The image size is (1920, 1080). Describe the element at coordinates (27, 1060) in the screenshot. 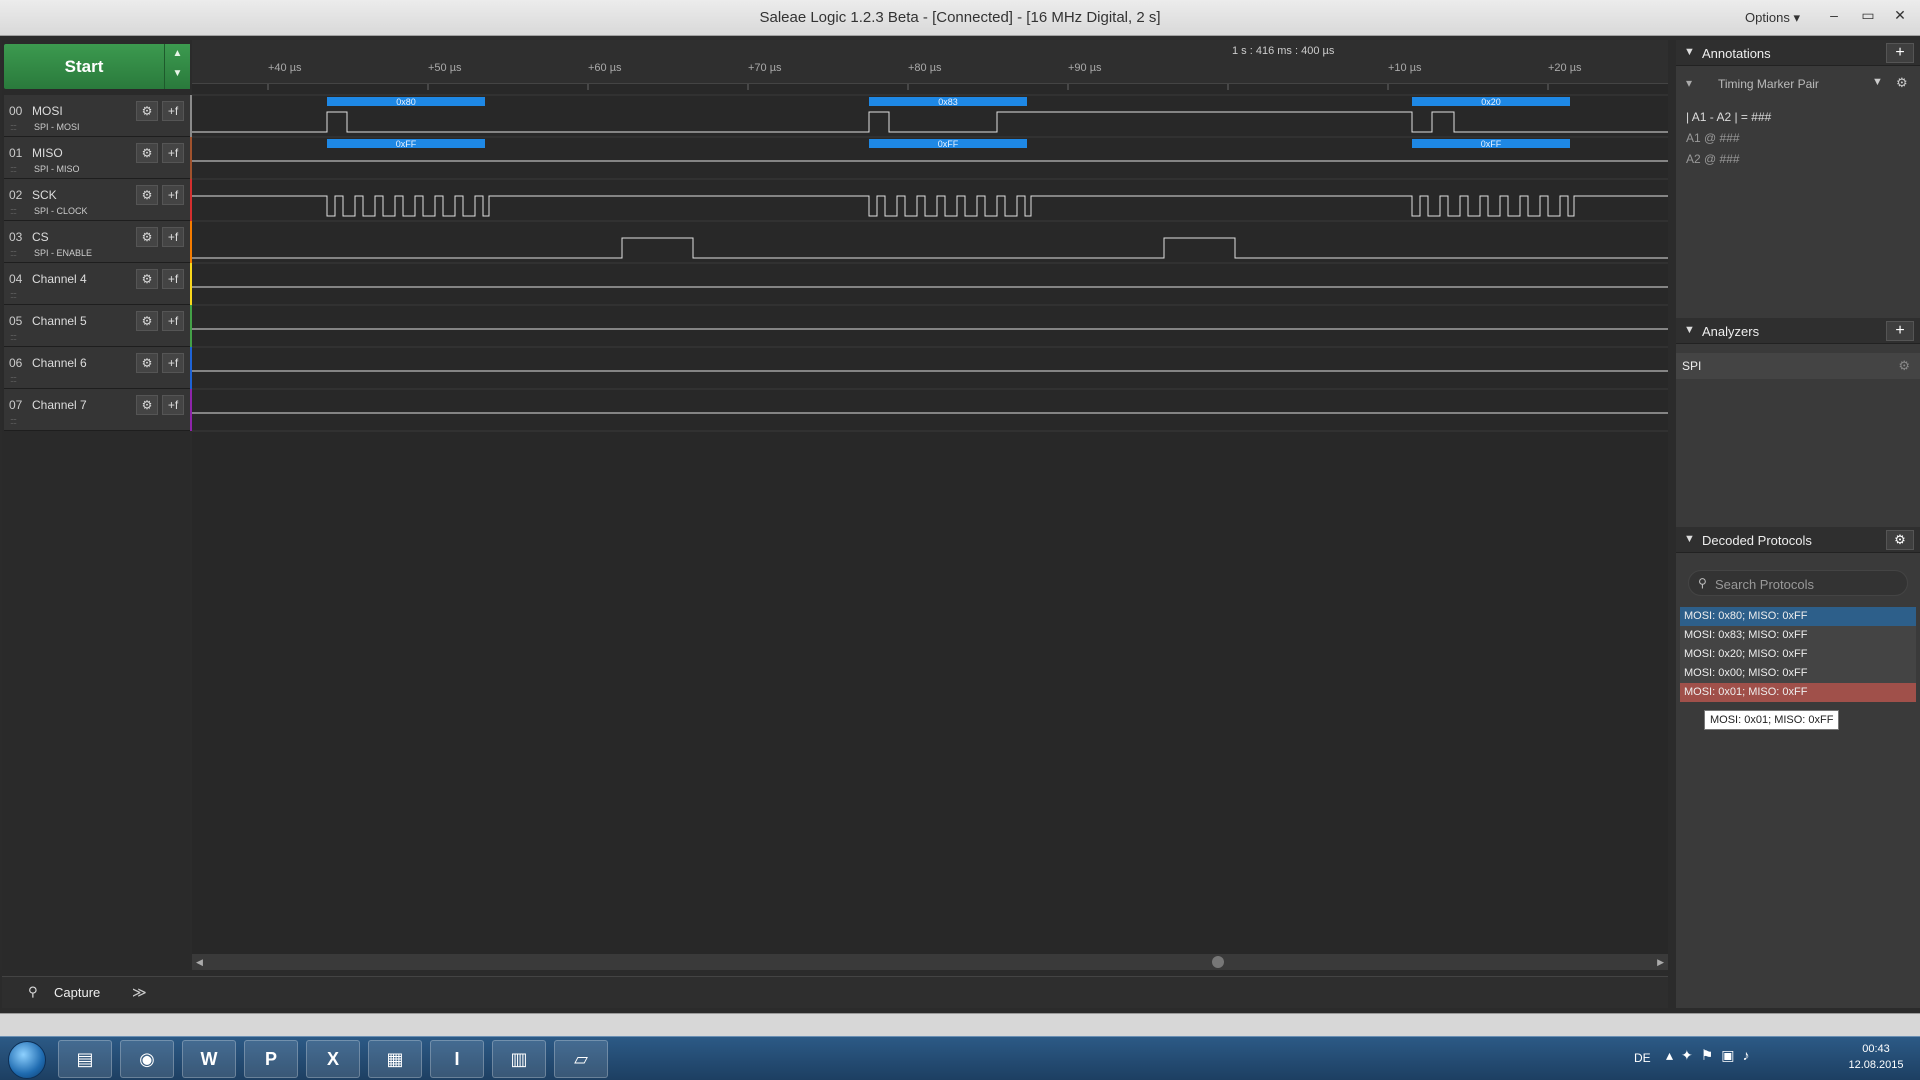

I see `windows-start-orb-icon` at that location.